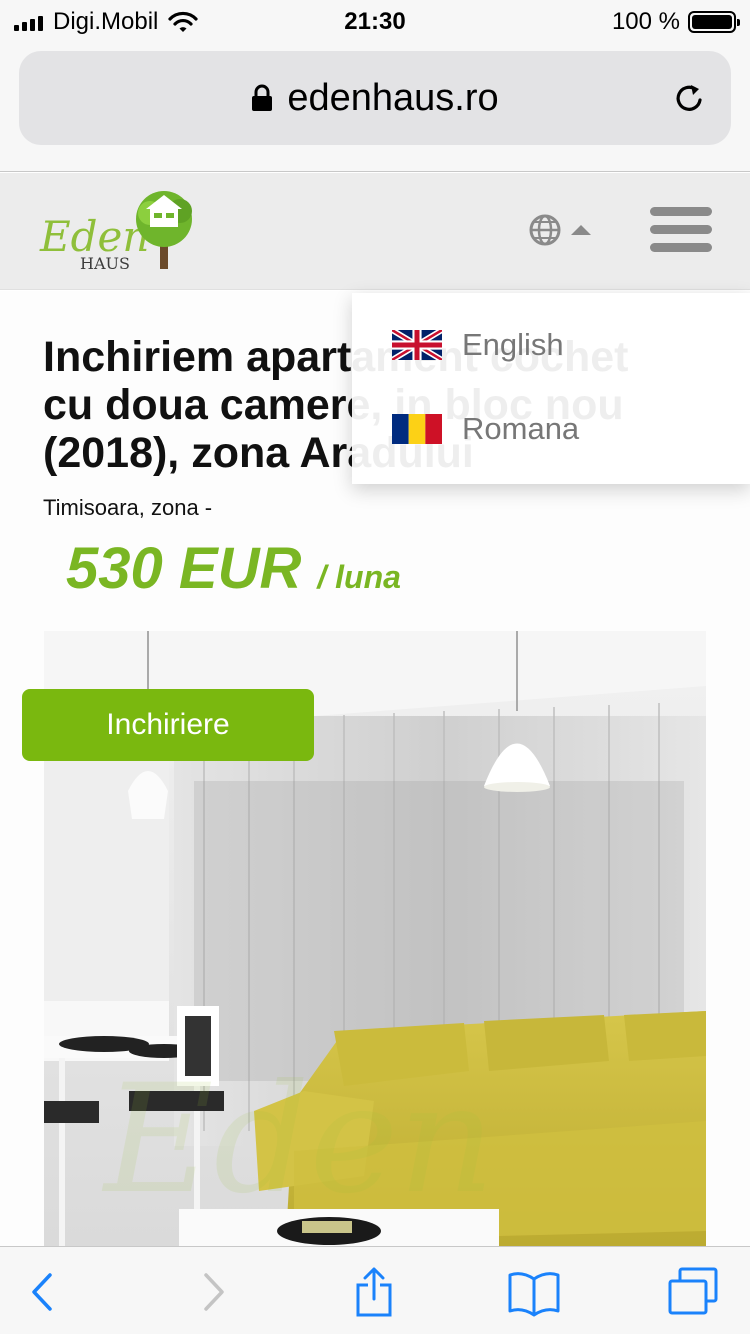 This screenshot has width=750, height=1334. What do you see at coordinates (44, 1292) in the screenshot?
I see `back-icon` at bounding box center [44, 1292].